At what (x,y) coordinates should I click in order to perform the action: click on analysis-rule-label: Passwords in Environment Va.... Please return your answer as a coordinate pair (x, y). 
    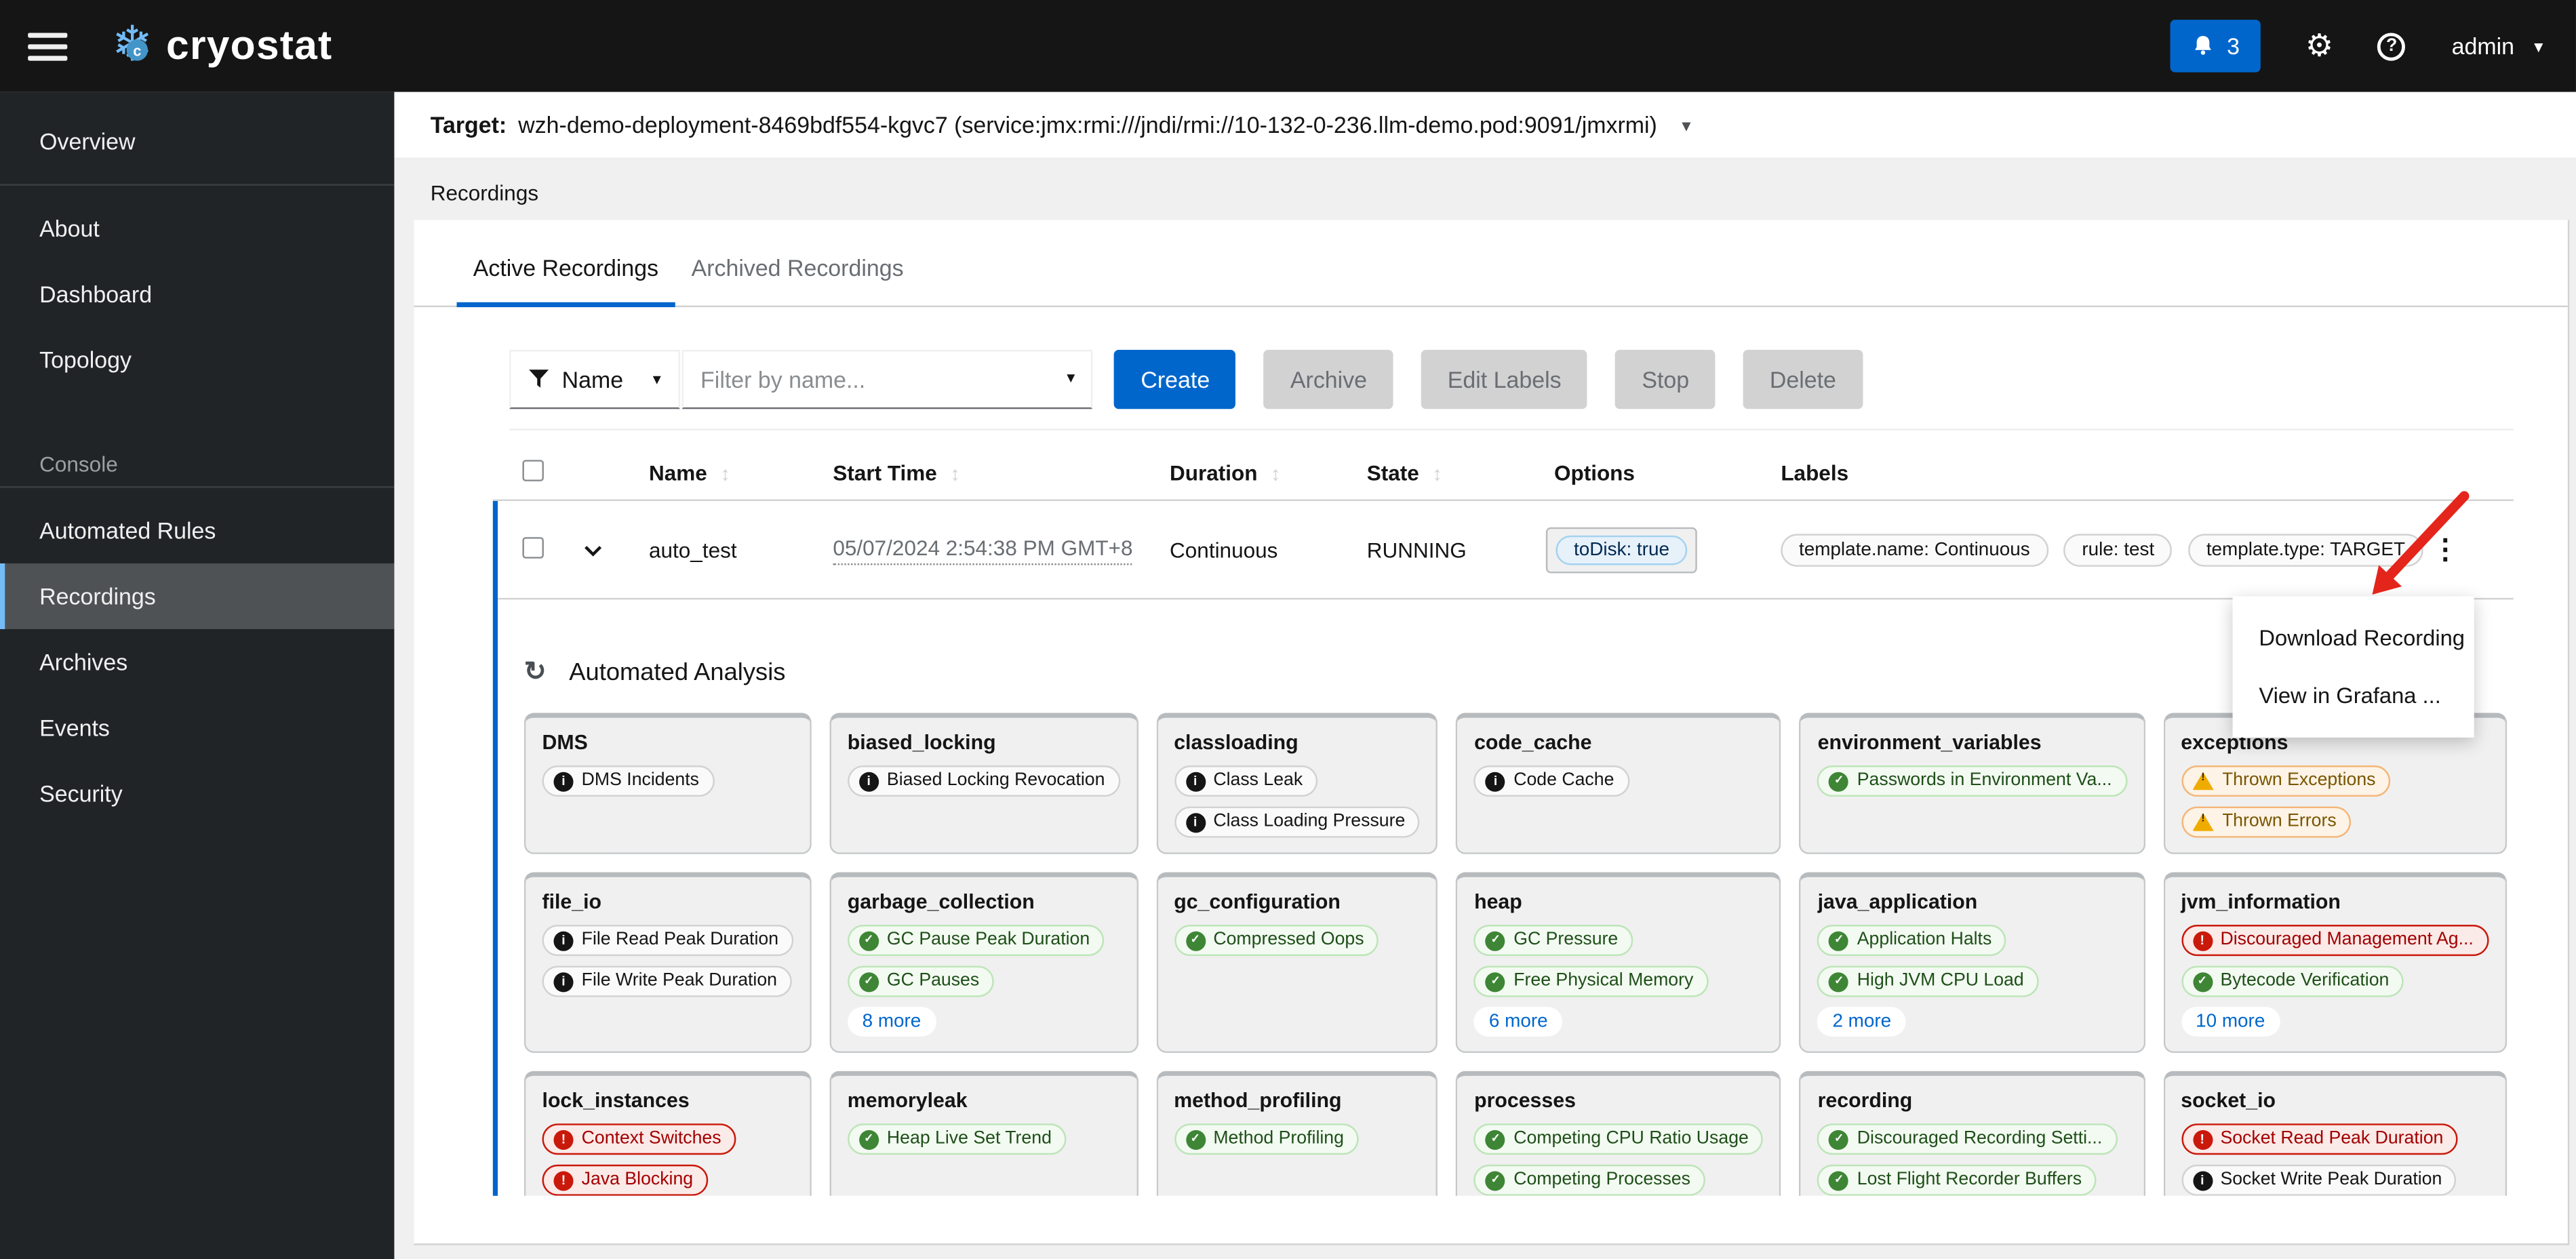
    Looking at the image, I should click on (1984, 780).